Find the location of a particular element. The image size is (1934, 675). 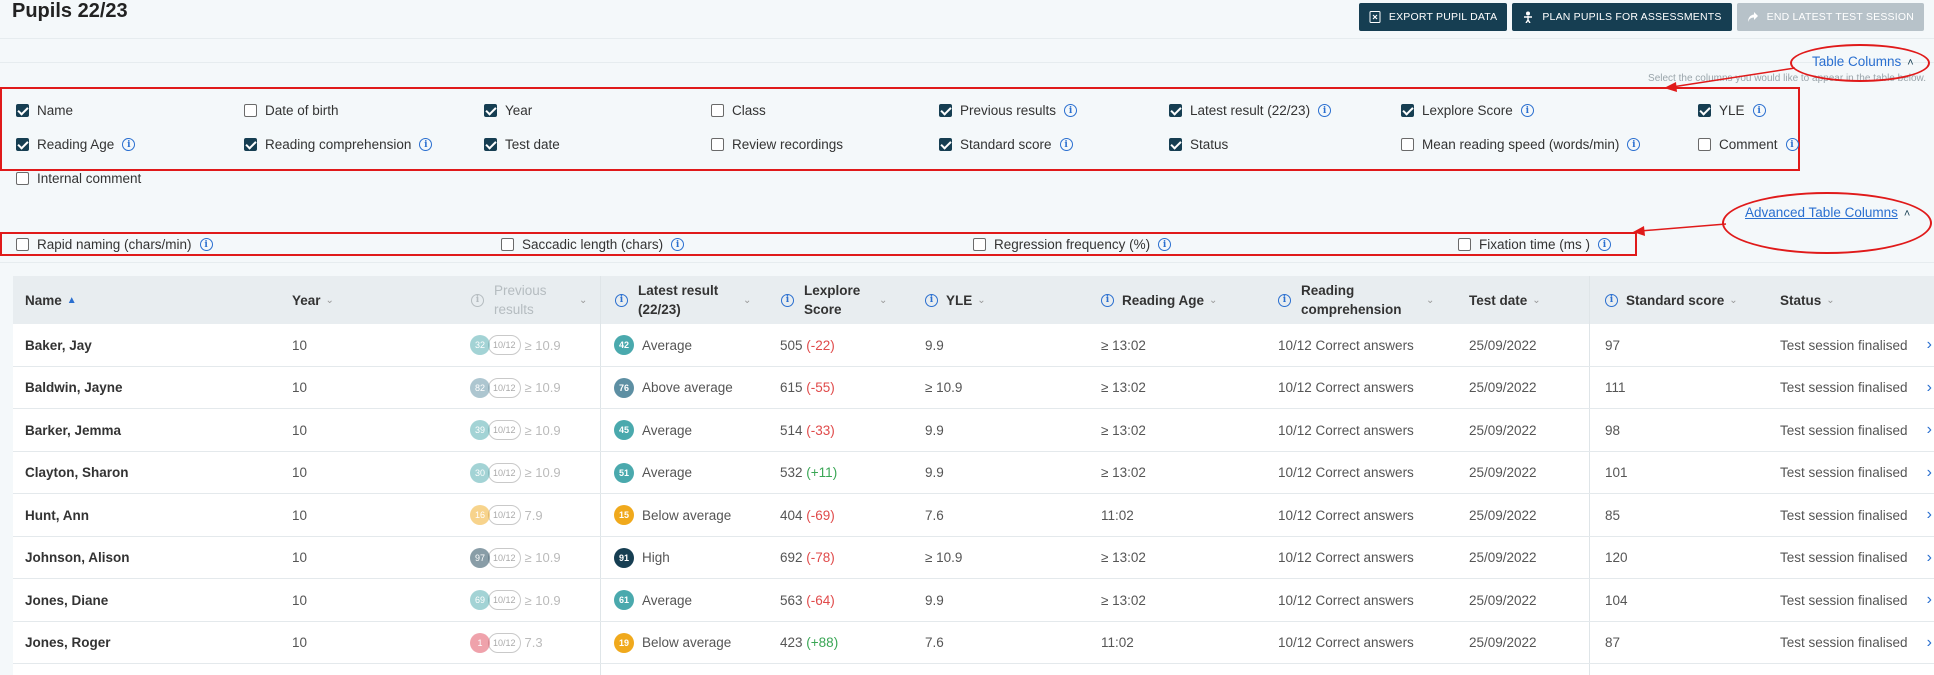

header-yle: i YLE ⌄ is located at coordinates (955, 300).